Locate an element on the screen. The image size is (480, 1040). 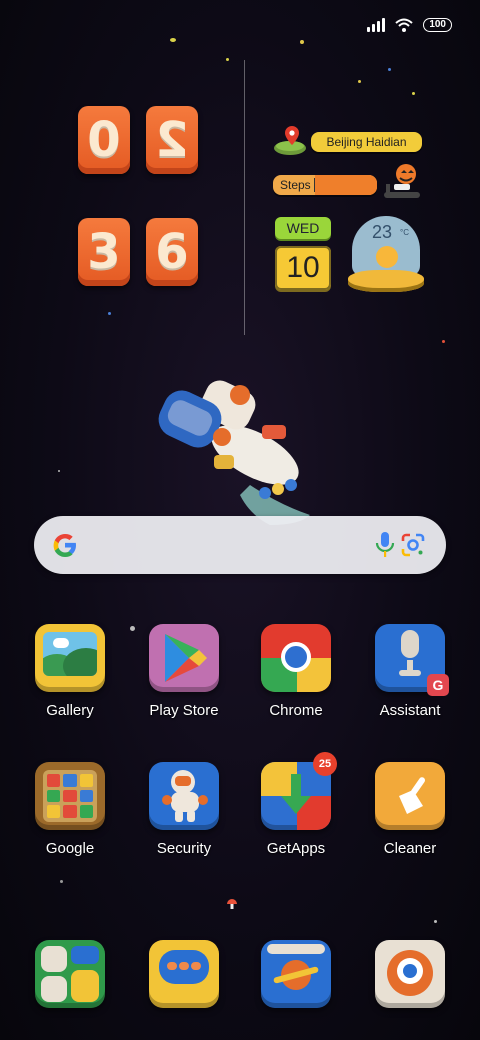
app-label: Chrome is located at coordinates (296, 710).